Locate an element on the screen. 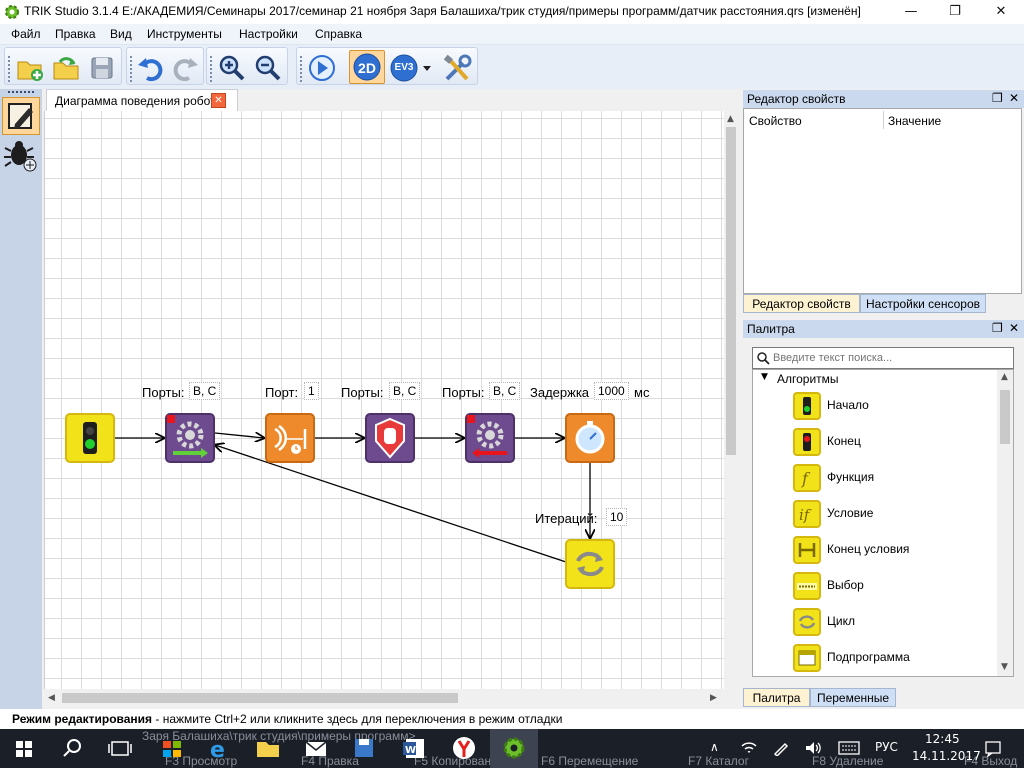  motors-stop-block is located at coordinates (390, 438).